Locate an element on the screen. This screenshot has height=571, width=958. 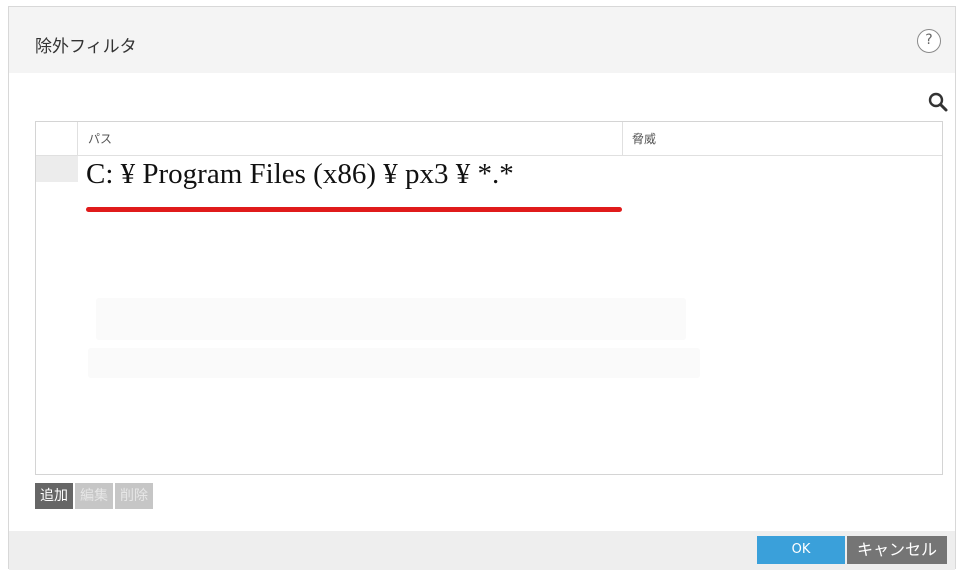
search-icon is located at coordinates (938, 102).